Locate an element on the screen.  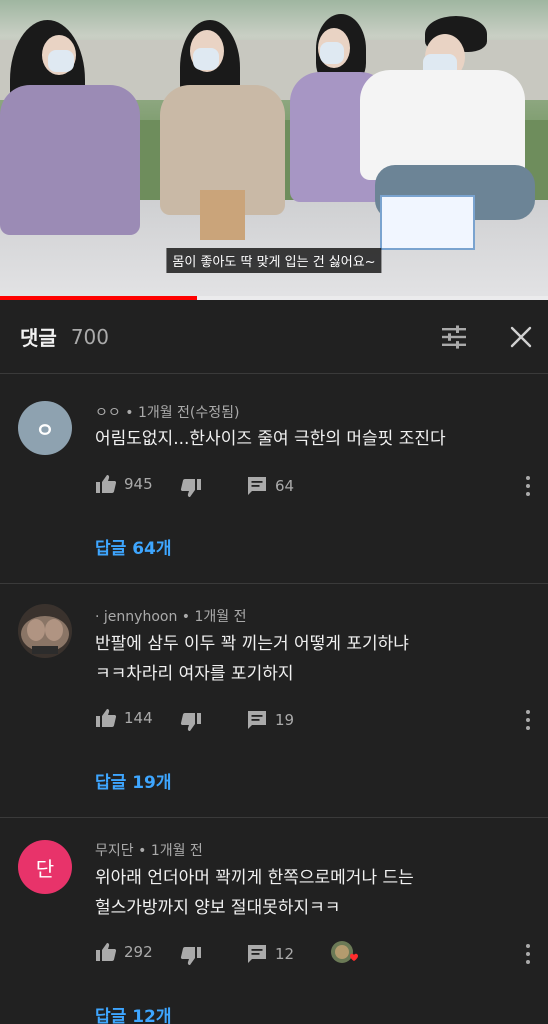
comment-author: 무지단 is located at coordinates (114, 851).